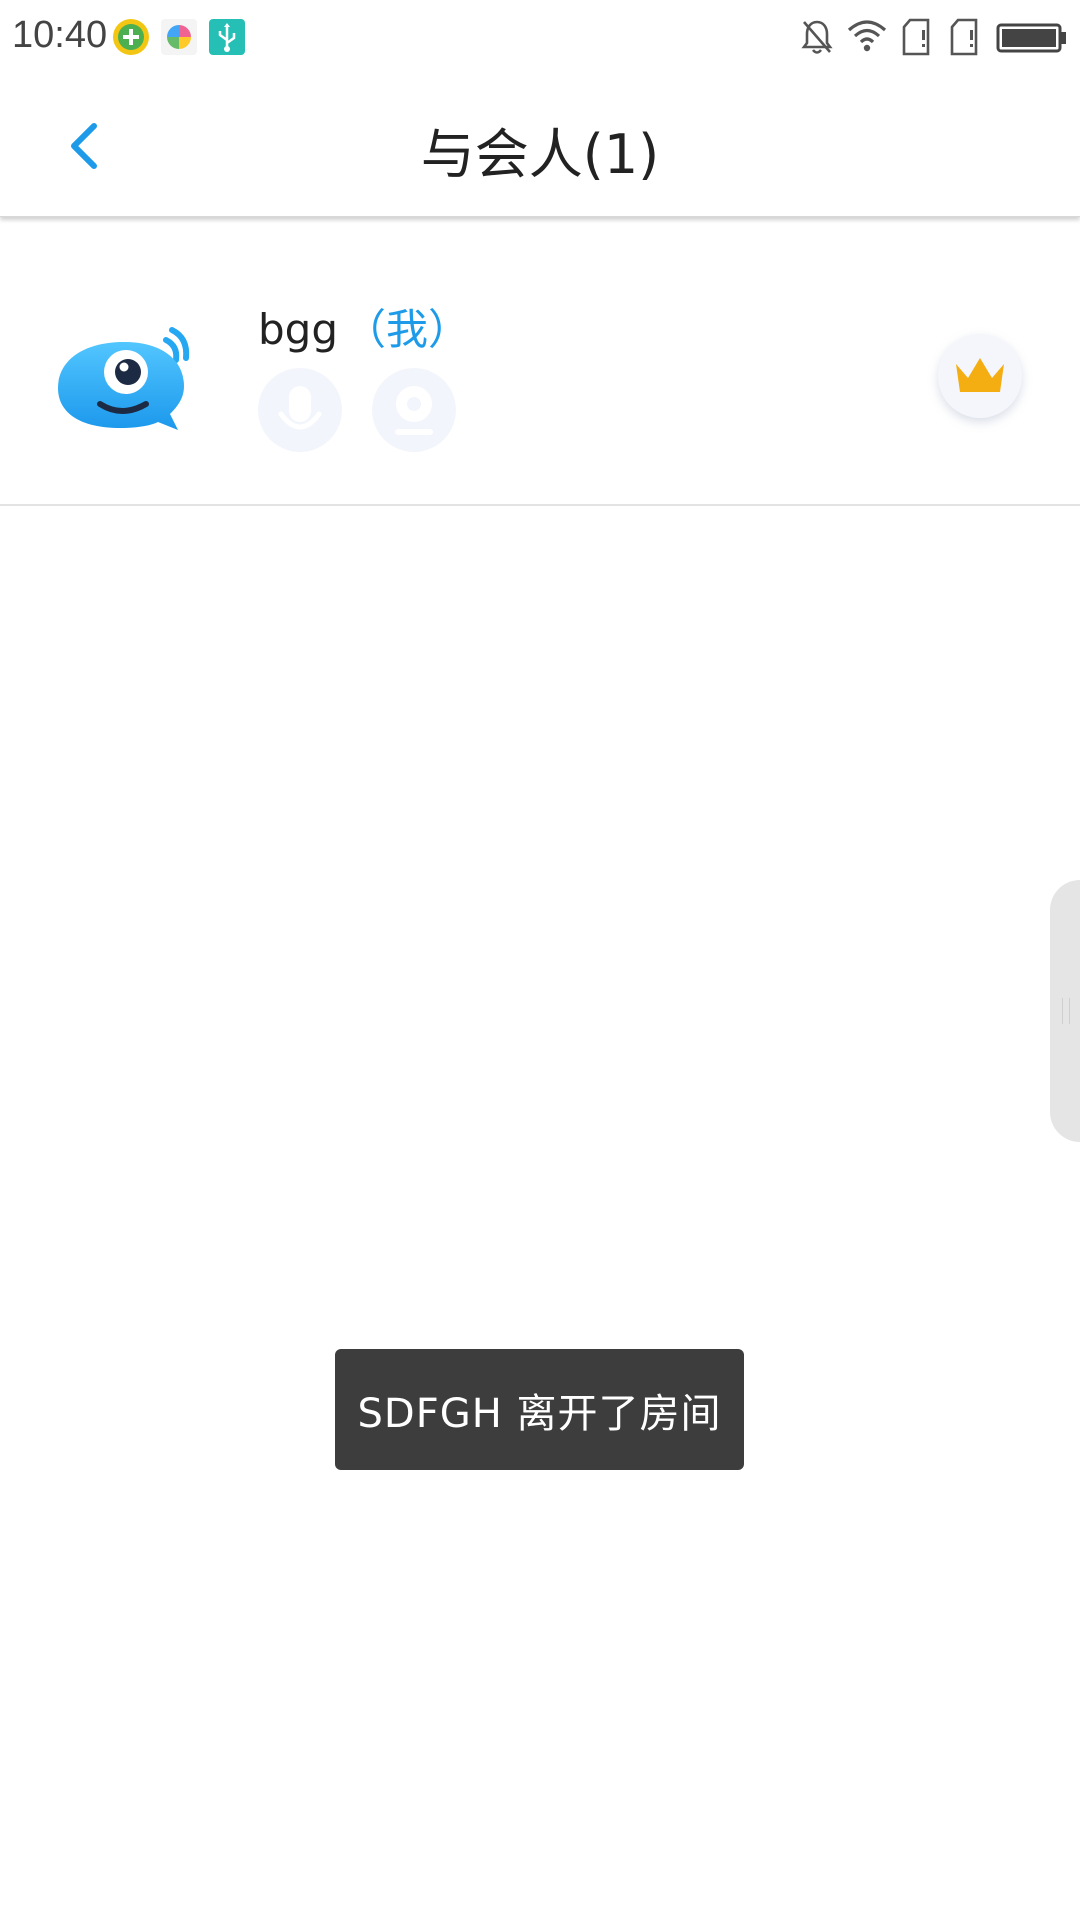 The width and height of the screenshot is (1080, 1920). I want to click on camera-button, so click(414, 410).